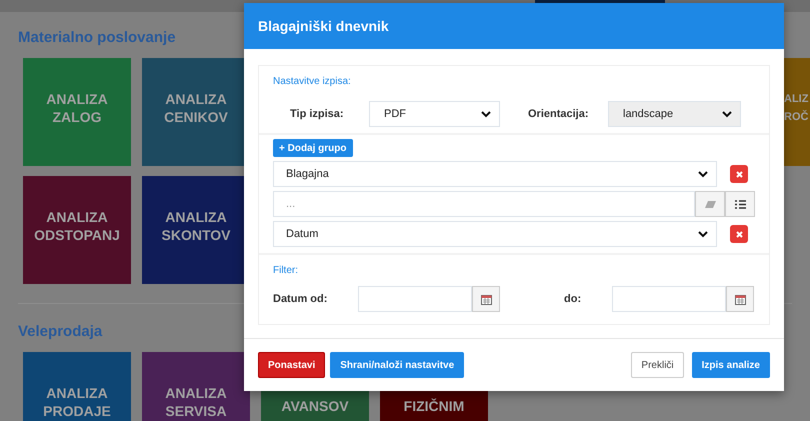 Image resolution: width=810 pixels, height=421 pixels. What do you see at coordinates (415, 299) in the screenshot?
I see `date-from-field` at bounding box center [415, 299].